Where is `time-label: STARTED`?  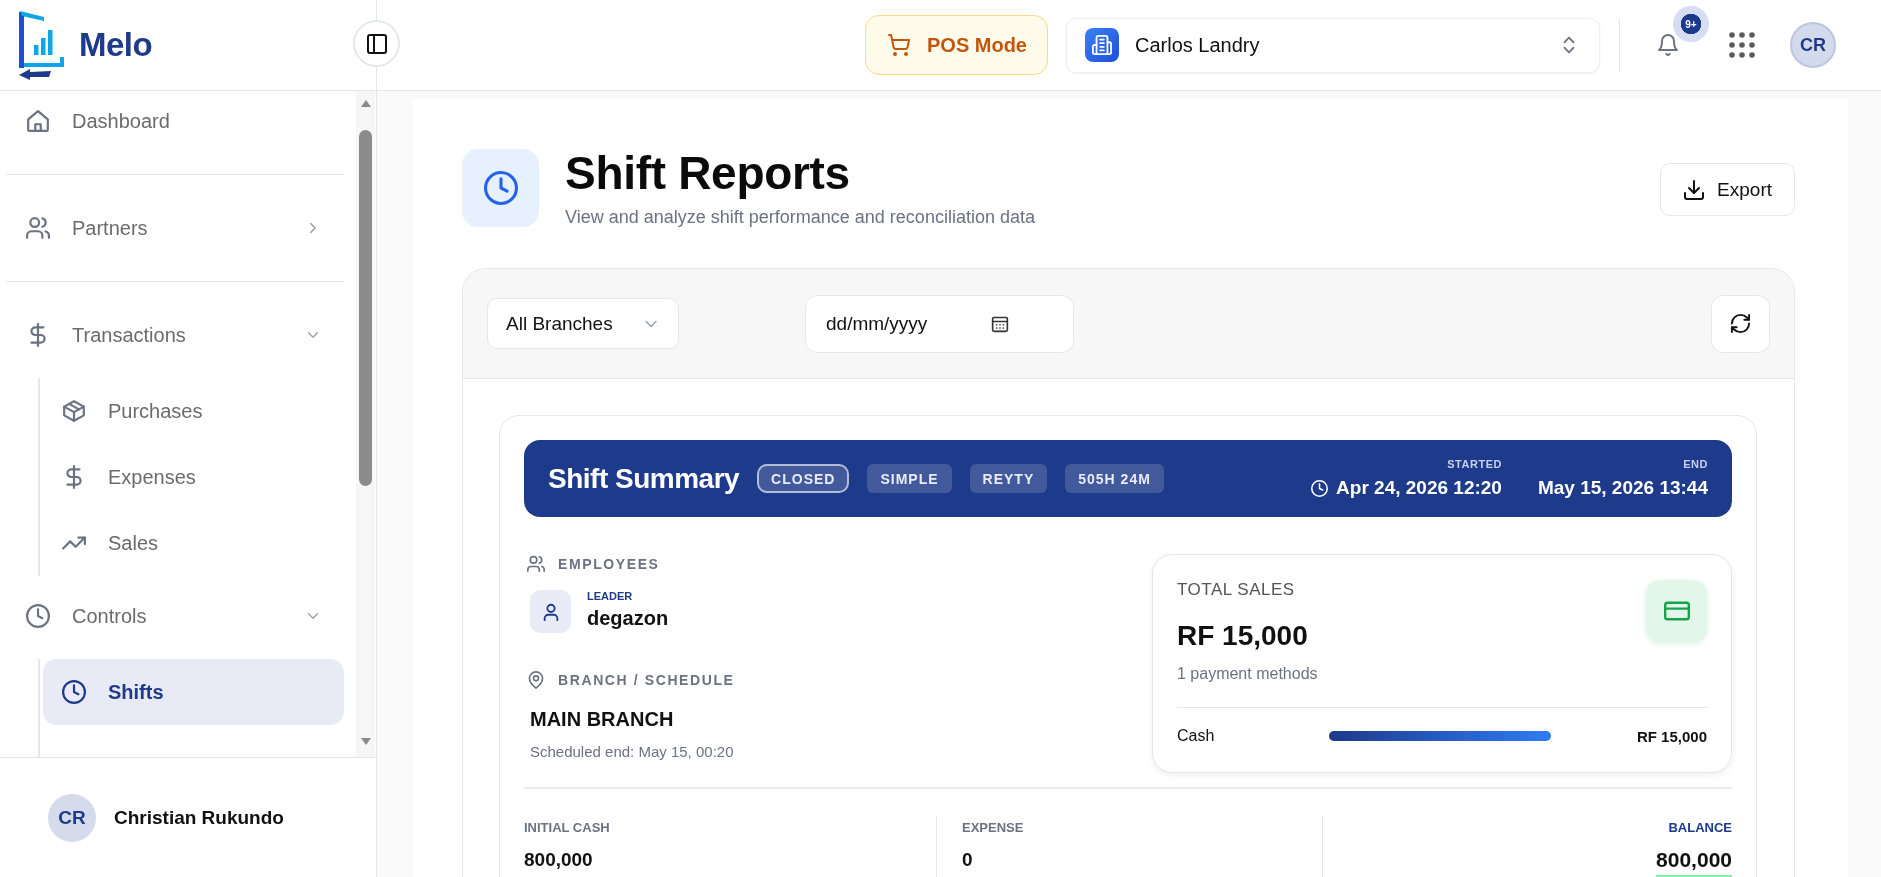
time-label: STARTED is located at coordinates (1474, 464).